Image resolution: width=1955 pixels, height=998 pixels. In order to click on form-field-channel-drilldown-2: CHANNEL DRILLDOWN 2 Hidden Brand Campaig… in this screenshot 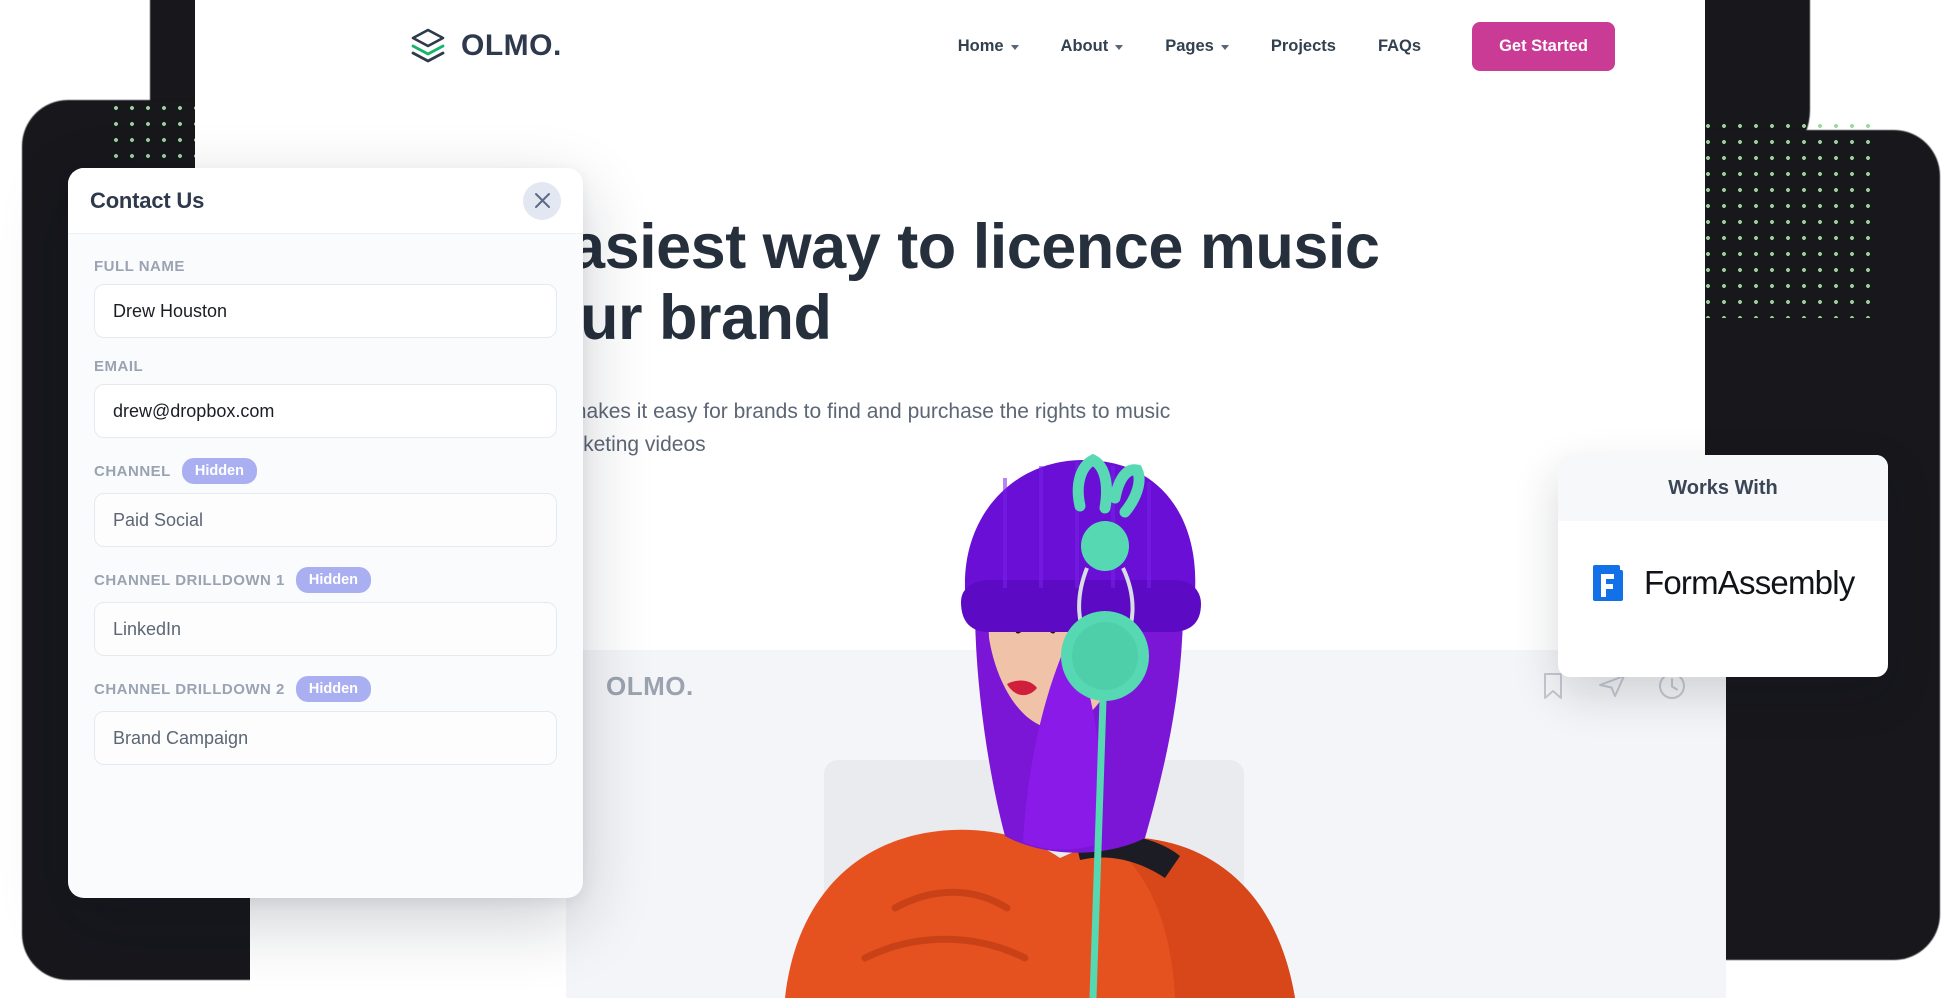, I will do `click(325, 721)`.